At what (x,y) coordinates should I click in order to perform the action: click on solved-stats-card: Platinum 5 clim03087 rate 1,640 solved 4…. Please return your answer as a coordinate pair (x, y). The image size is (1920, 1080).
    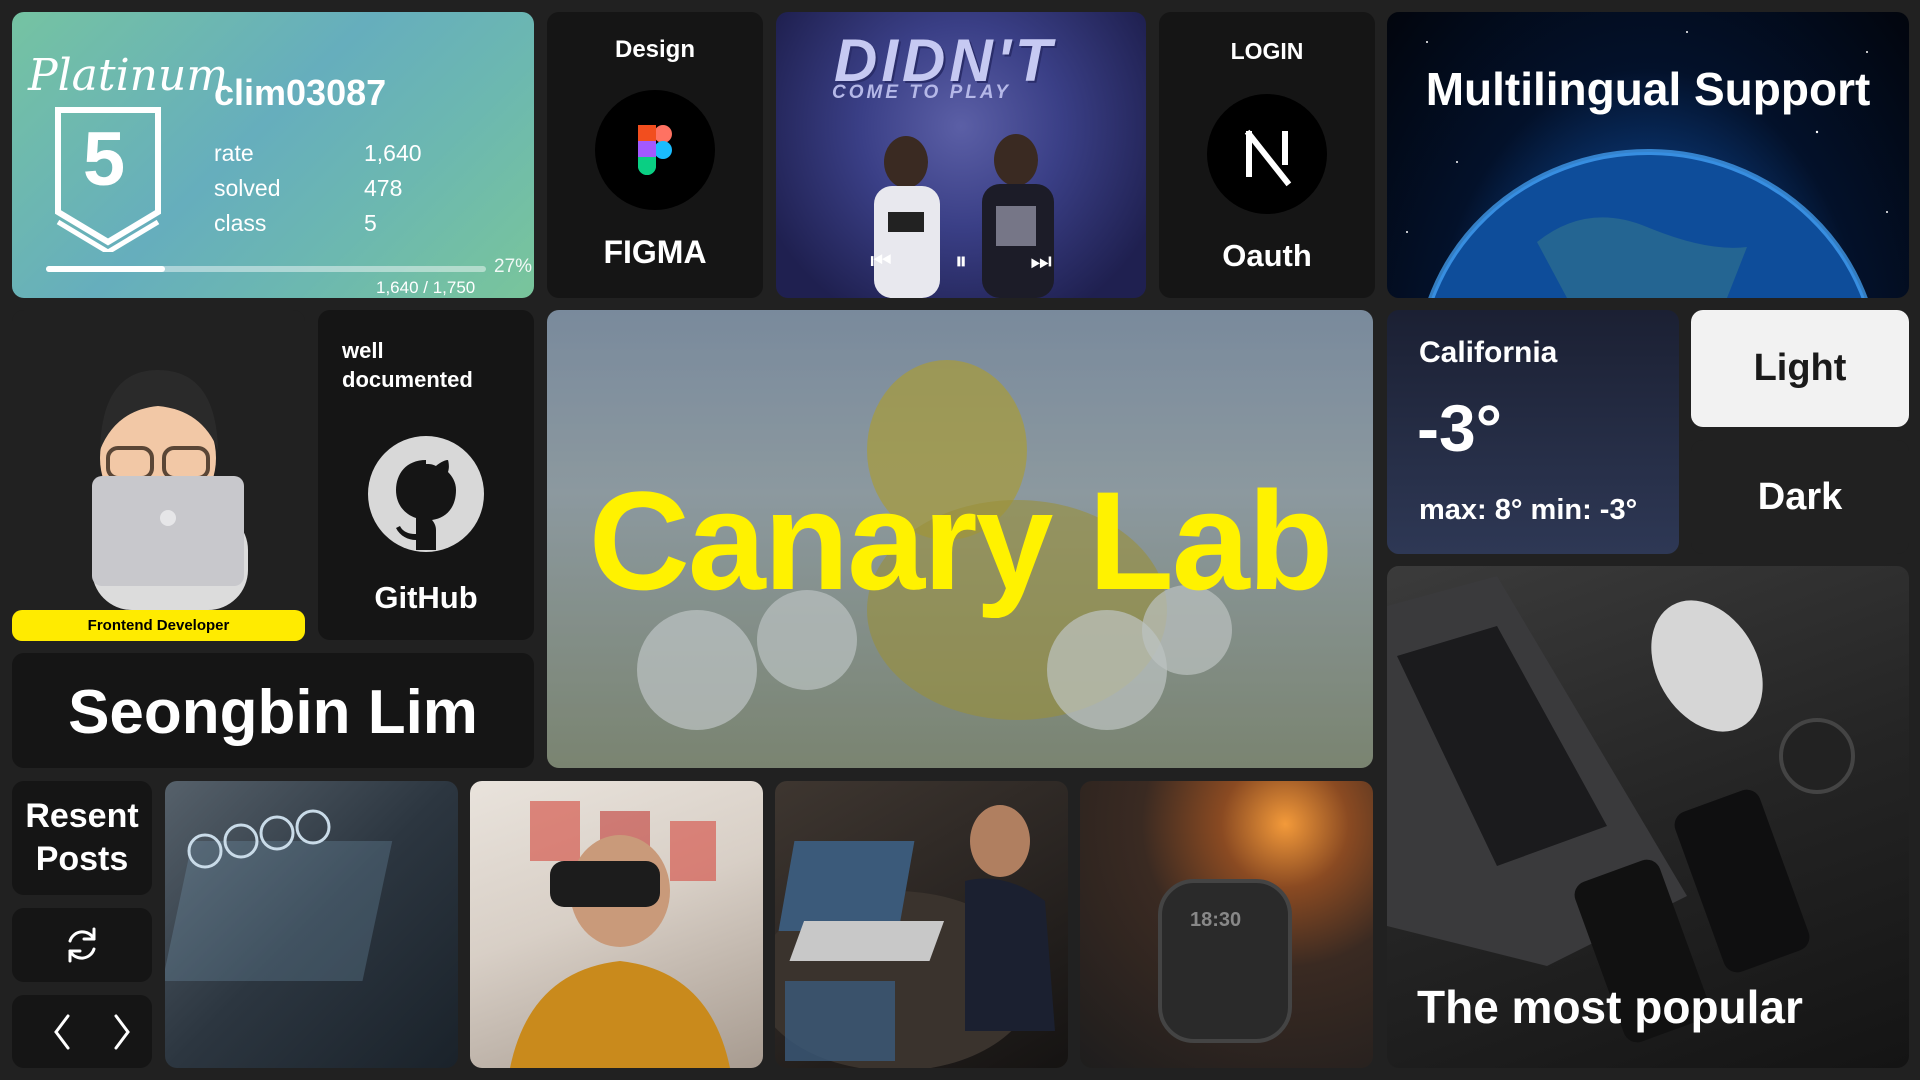
    Looking at the image, I should click on (273, 155).